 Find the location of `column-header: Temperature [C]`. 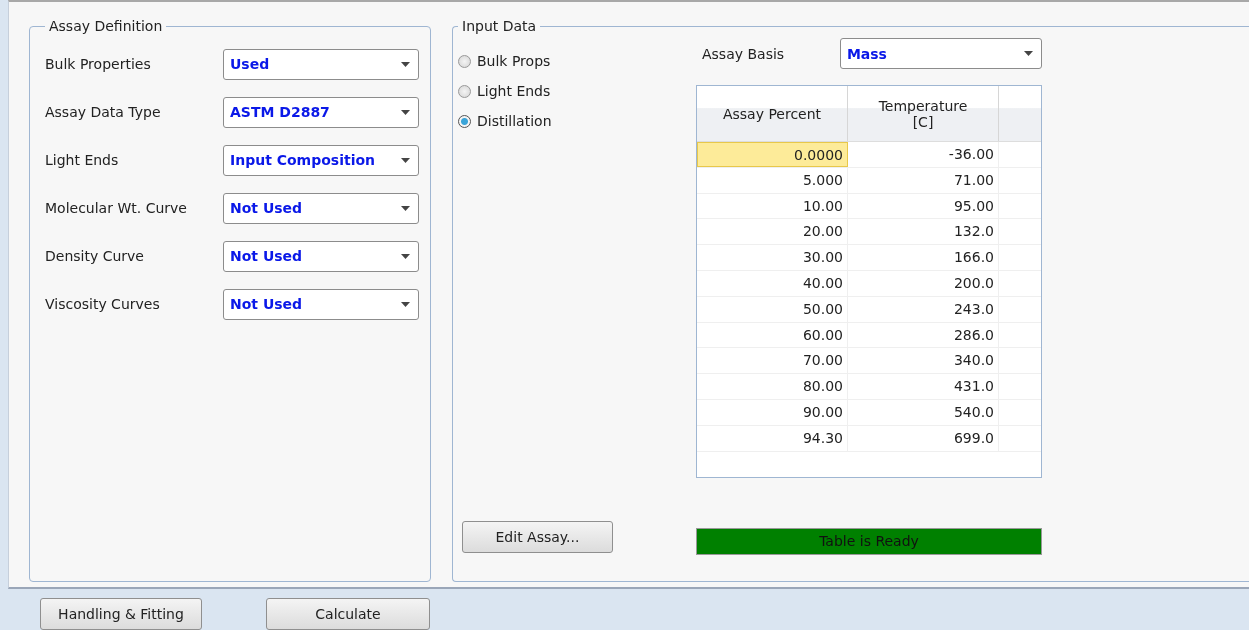

column-header: Temperature [C] is located at coordinates (923, 113).